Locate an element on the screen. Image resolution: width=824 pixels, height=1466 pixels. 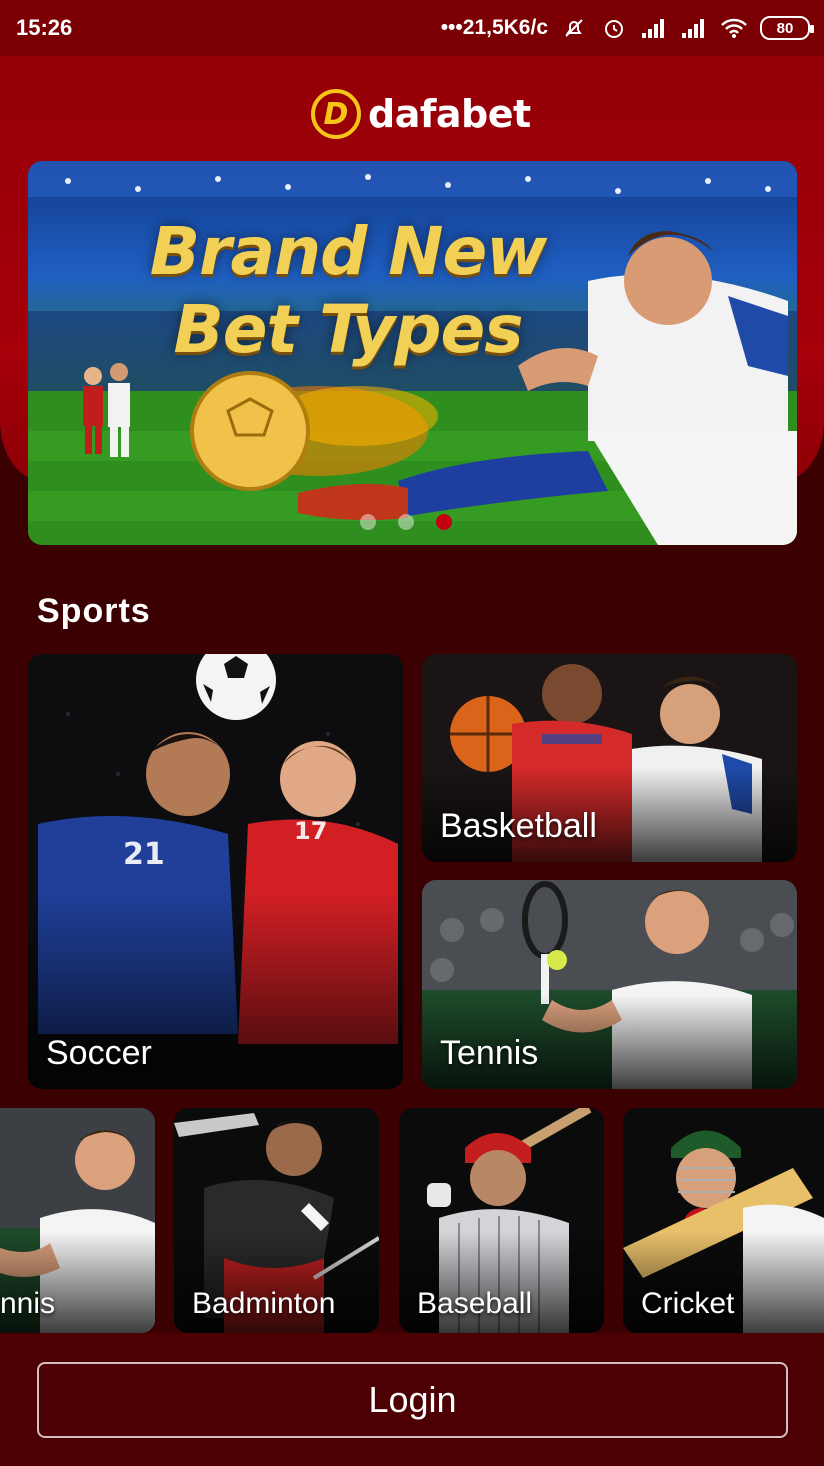
login-button: Login is located at coordinates (412, 1400).